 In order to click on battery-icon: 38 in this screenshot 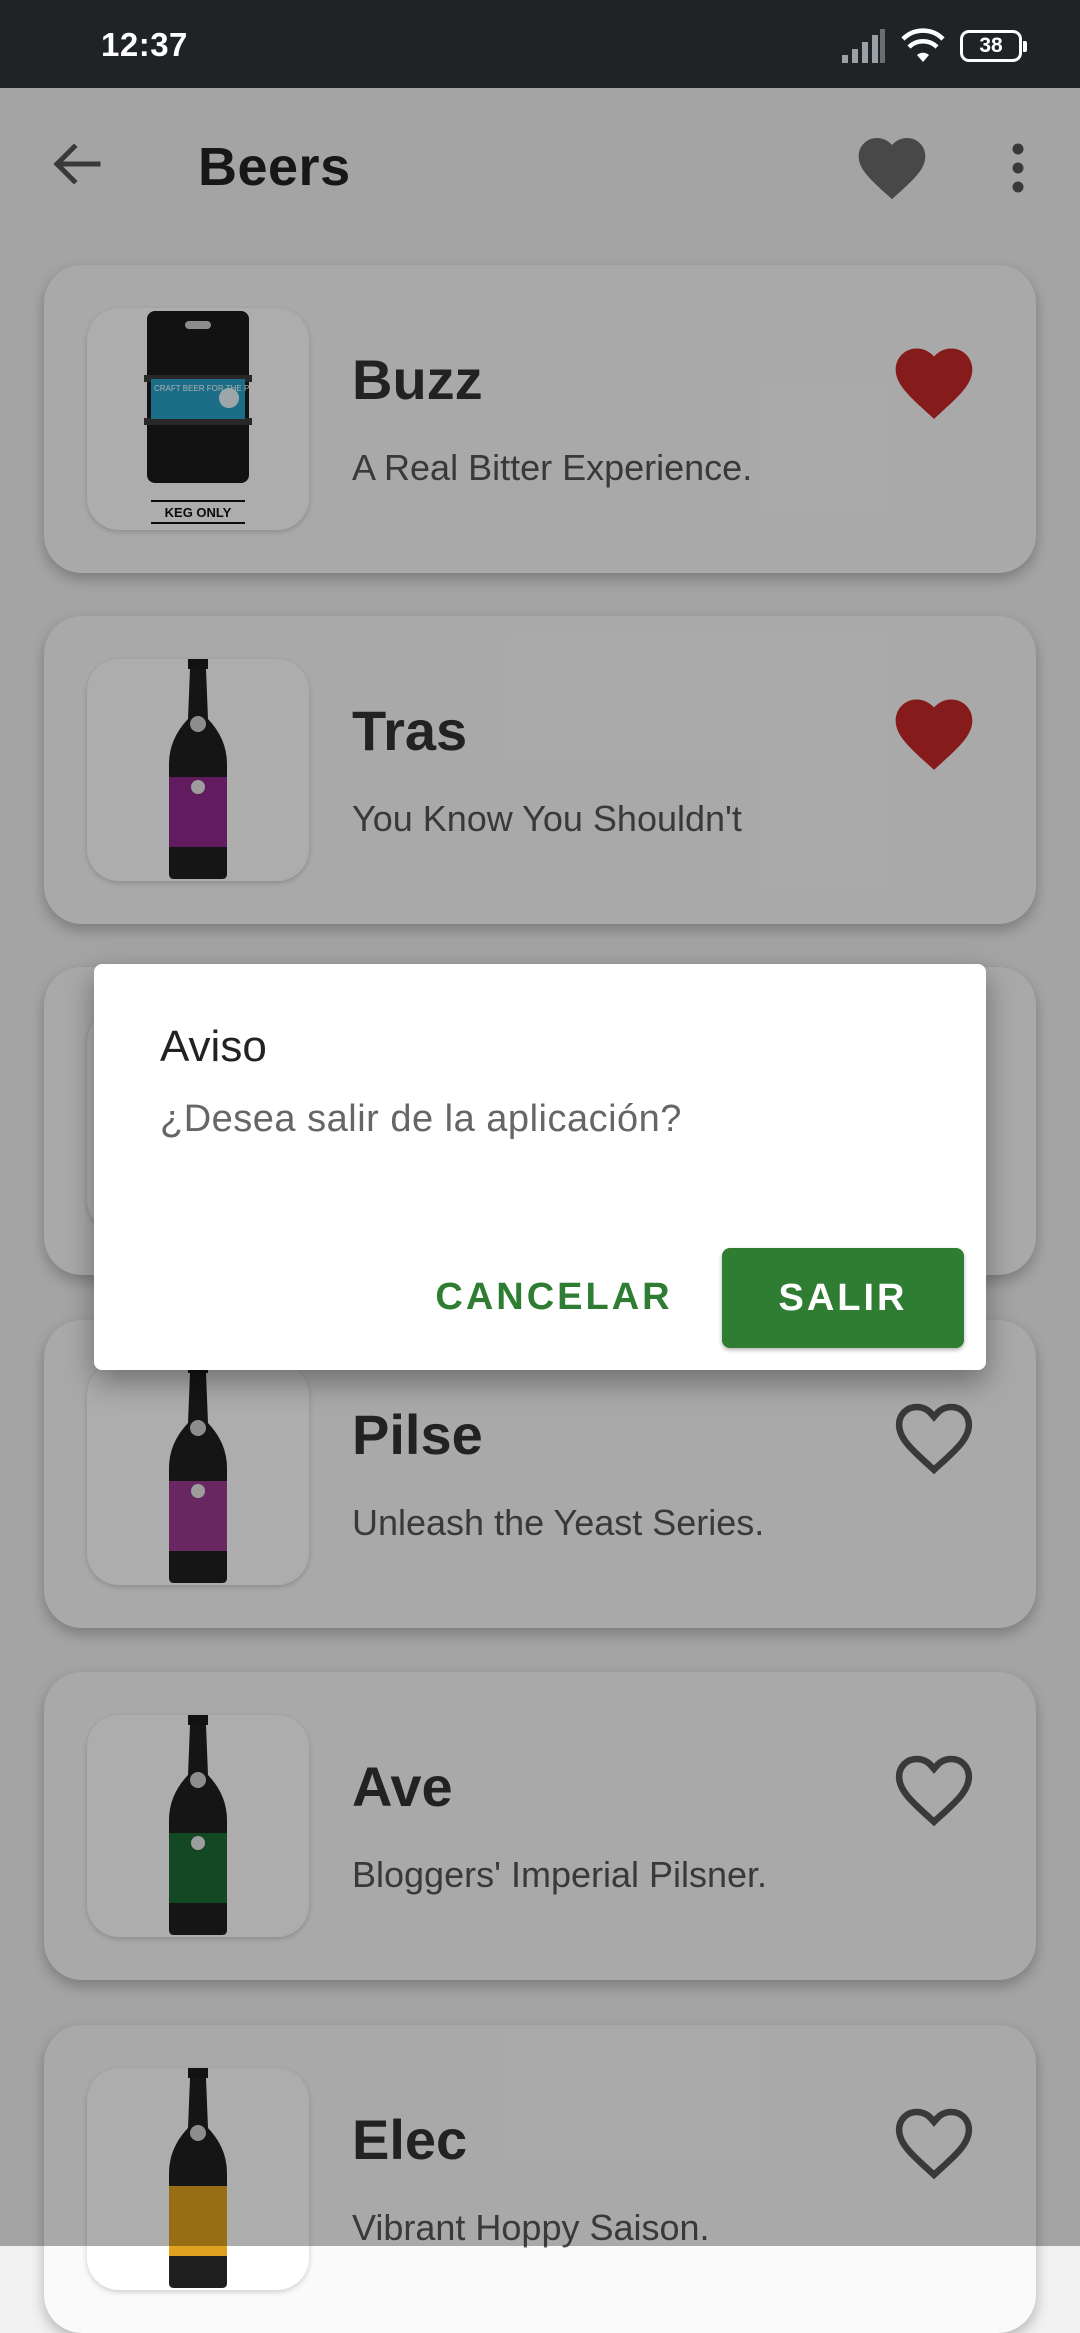, I will do `click(993, 46)`.